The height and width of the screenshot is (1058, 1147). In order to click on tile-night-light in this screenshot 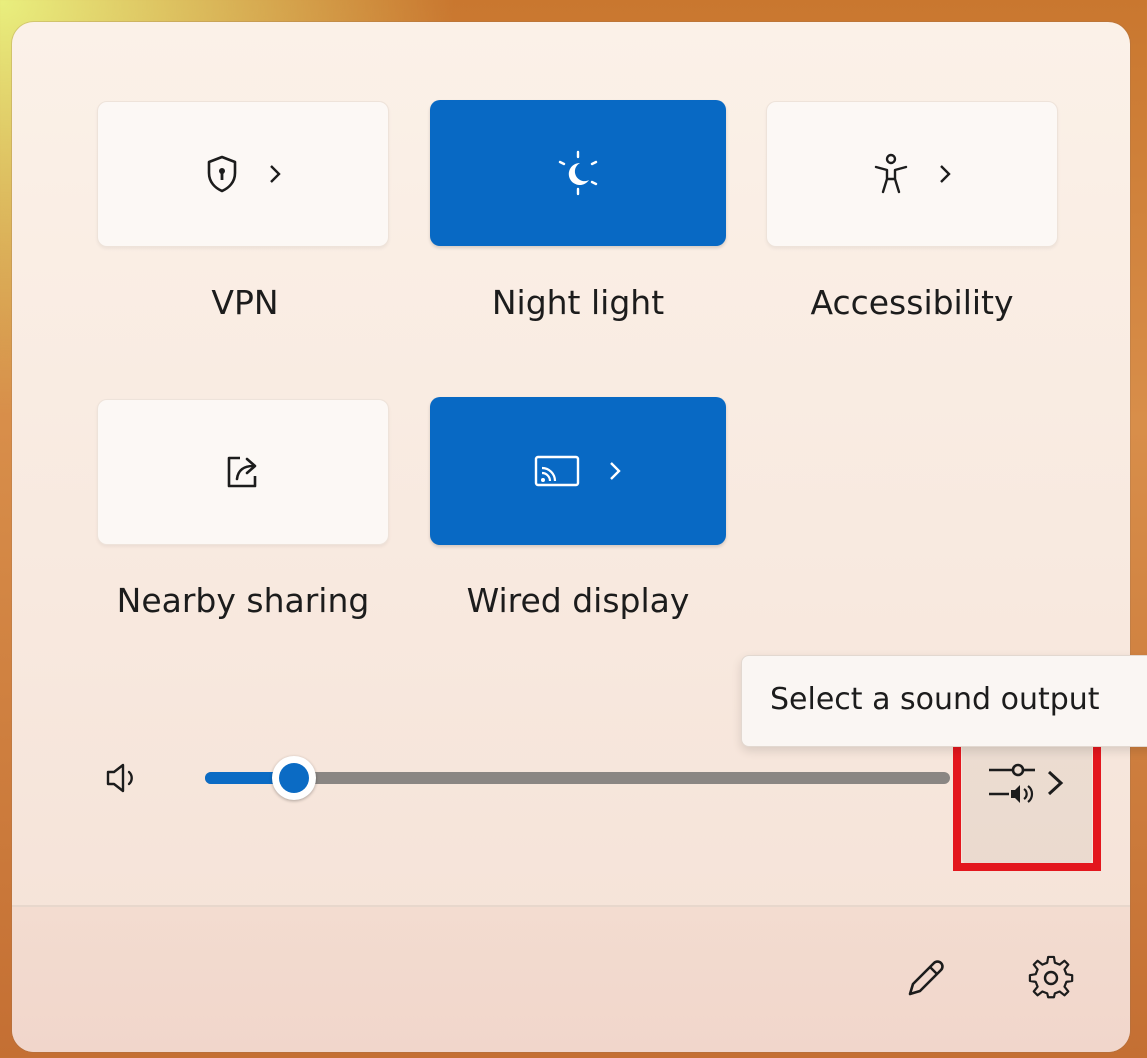, I will do `click(578, 173)`.